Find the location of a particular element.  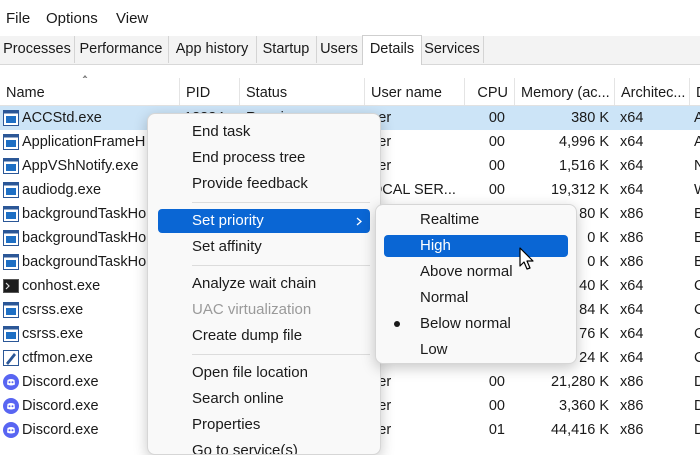

priority-realtime-label: Realtime is located at coordinates (450, 219).